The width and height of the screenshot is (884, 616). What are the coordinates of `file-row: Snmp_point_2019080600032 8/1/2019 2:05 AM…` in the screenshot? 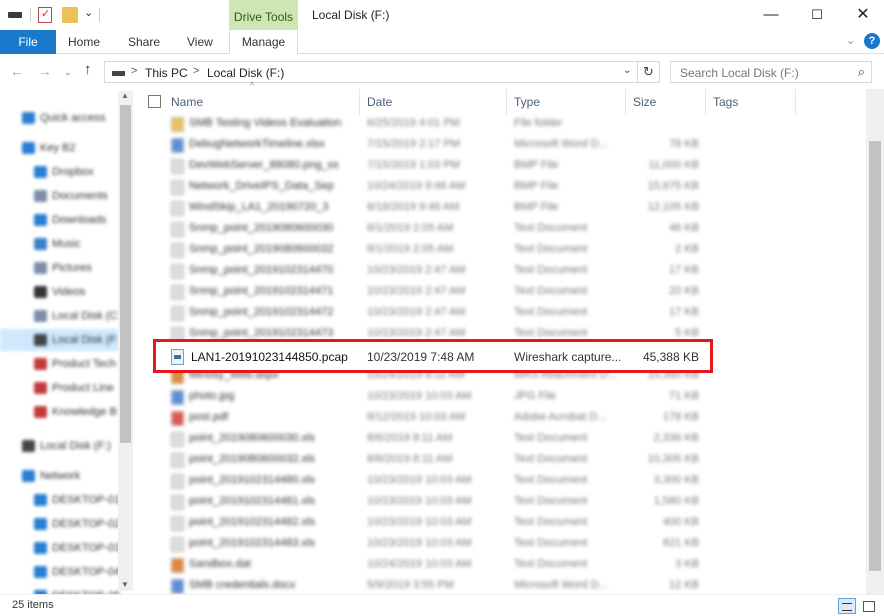 It's located at (453, 250).